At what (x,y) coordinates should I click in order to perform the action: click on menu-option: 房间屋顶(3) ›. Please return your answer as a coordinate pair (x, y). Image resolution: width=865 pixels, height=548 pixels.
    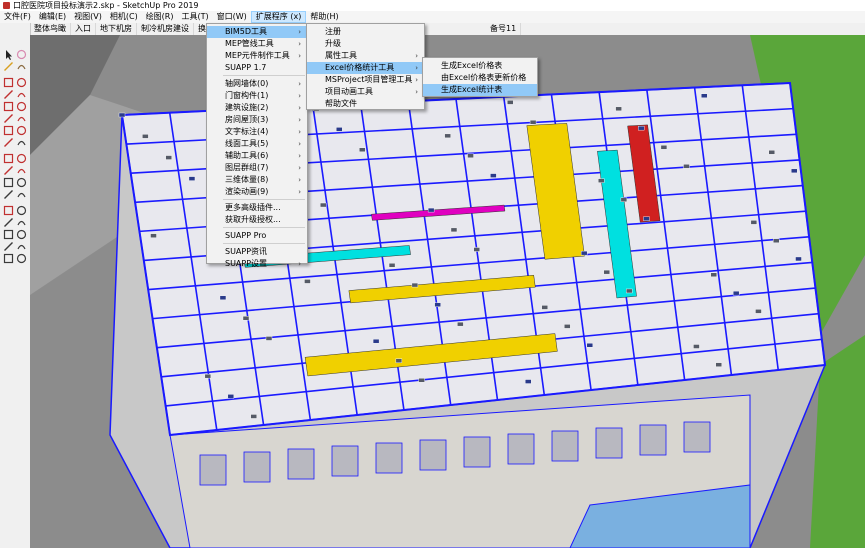
    Looking at the image, I should click on (257, 120).